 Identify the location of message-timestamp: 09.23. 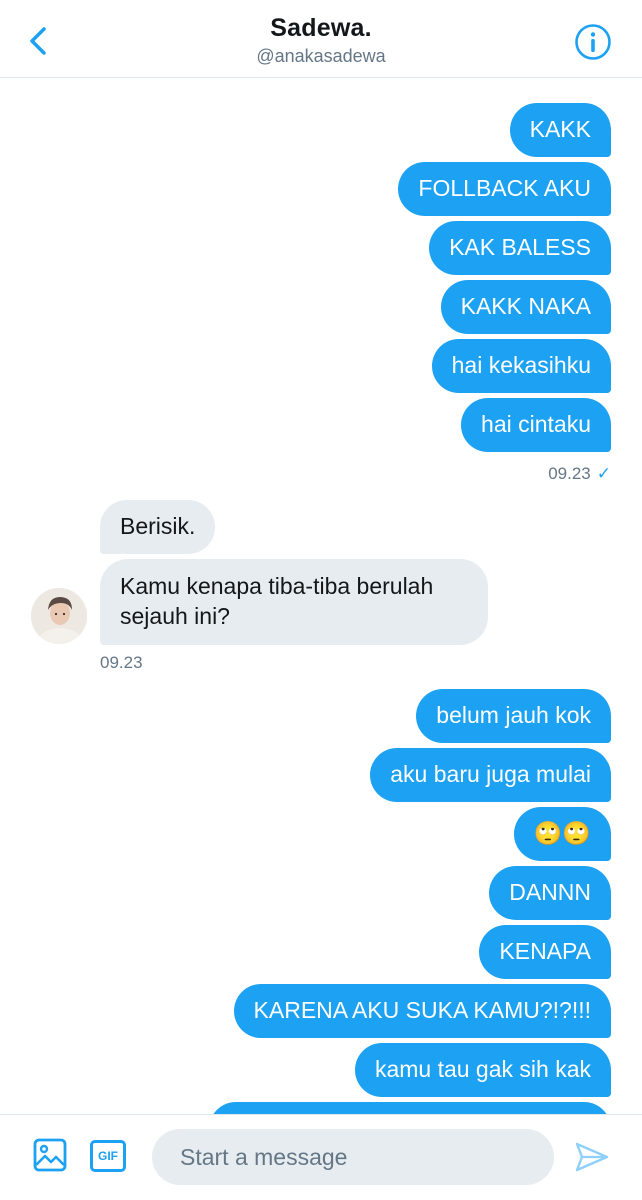
(121, 662).